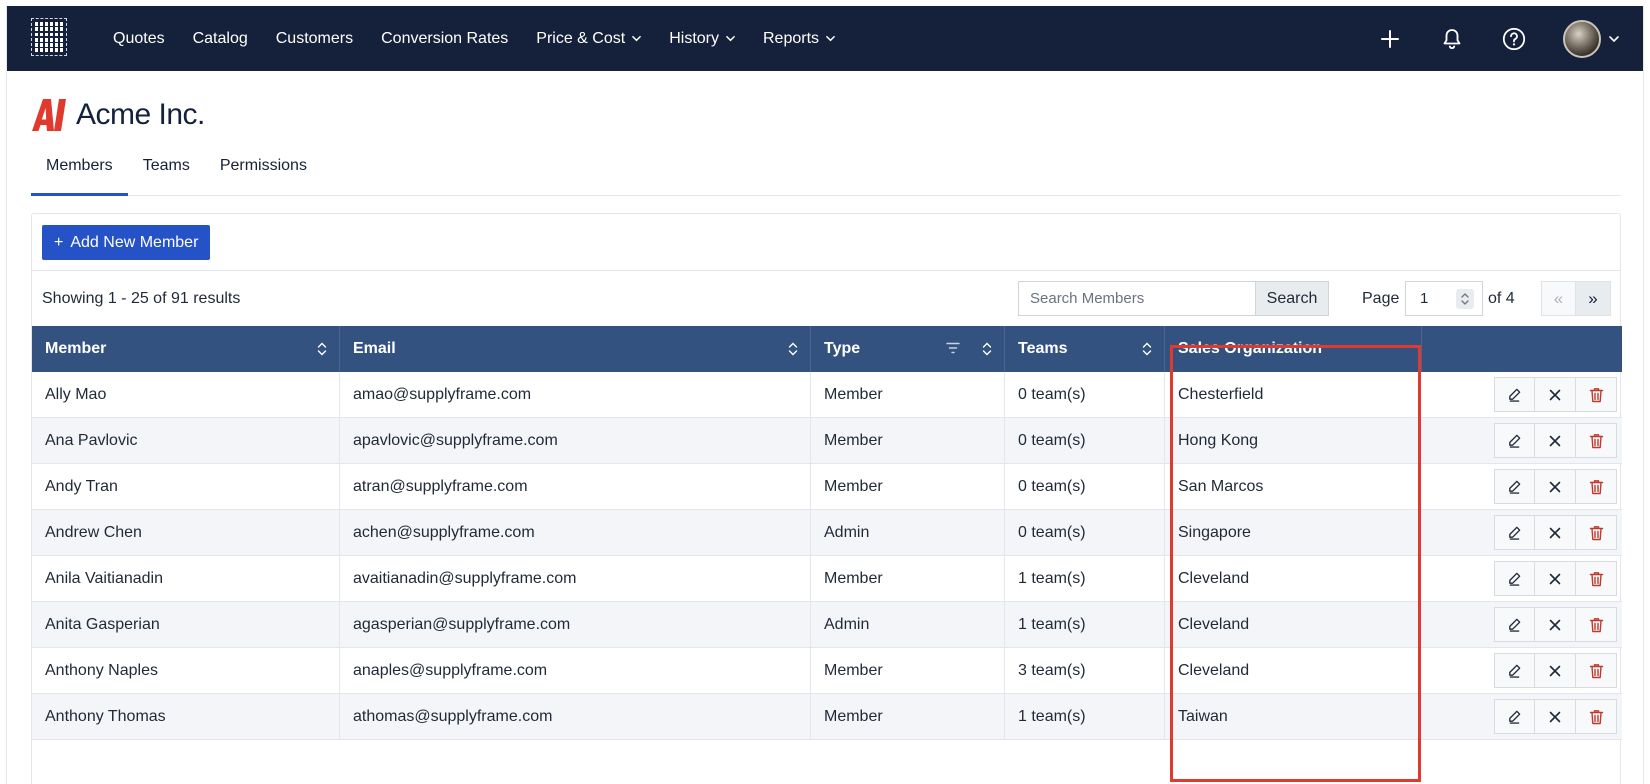 The height and width of the screenshot is (784, 1650). Describe the element at coordinates (263, 174) in the screenshot. I see `tab-permissions: Permissions` at that location.